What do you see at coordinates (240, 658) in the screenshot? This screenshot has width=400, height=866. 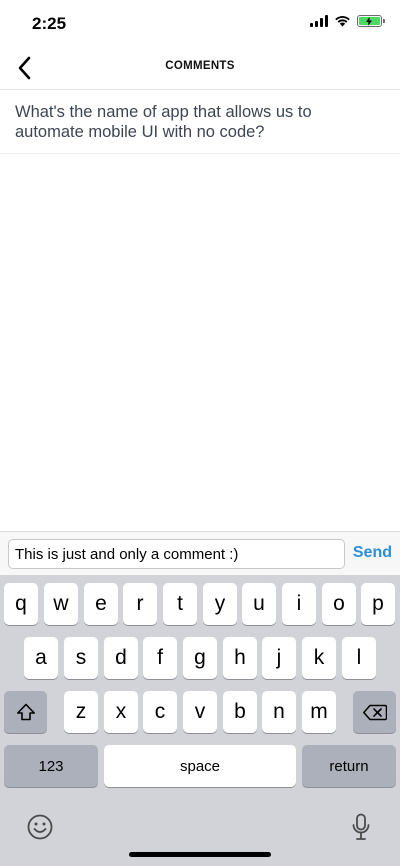 I see `key-h: h` at bounding box center [240, 658].